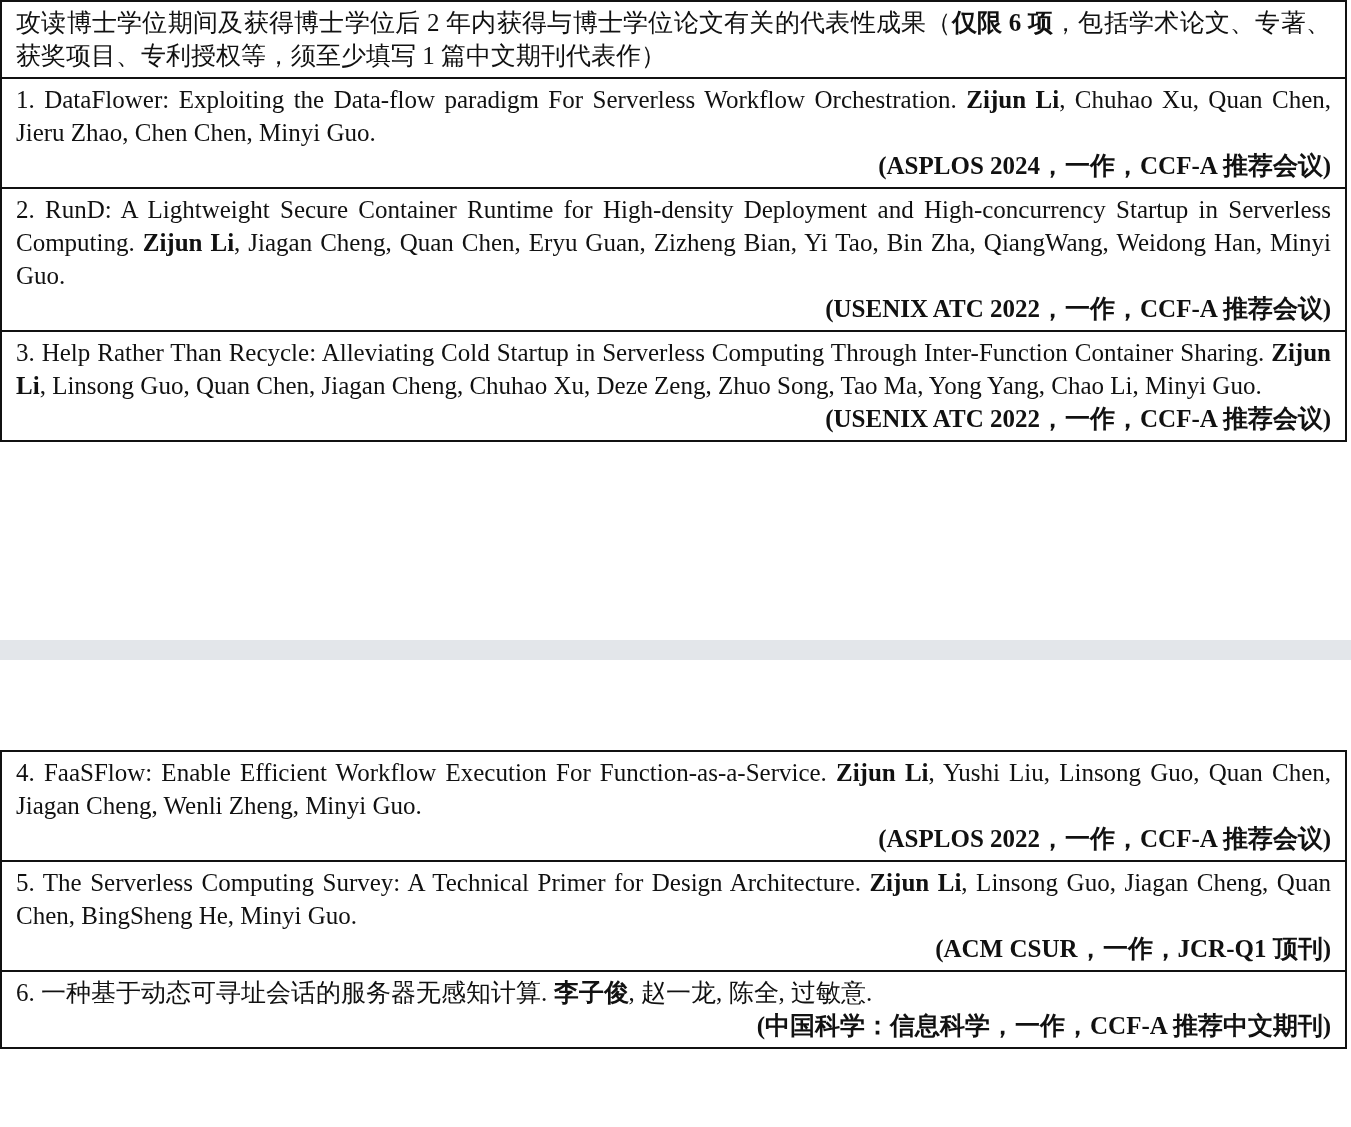  Describe the element at coordinates (1104, 166) in the screenshot. I see `publication-venue: (ASPLOS 2024，一作，CCF-A 推荐会议)` at that location.